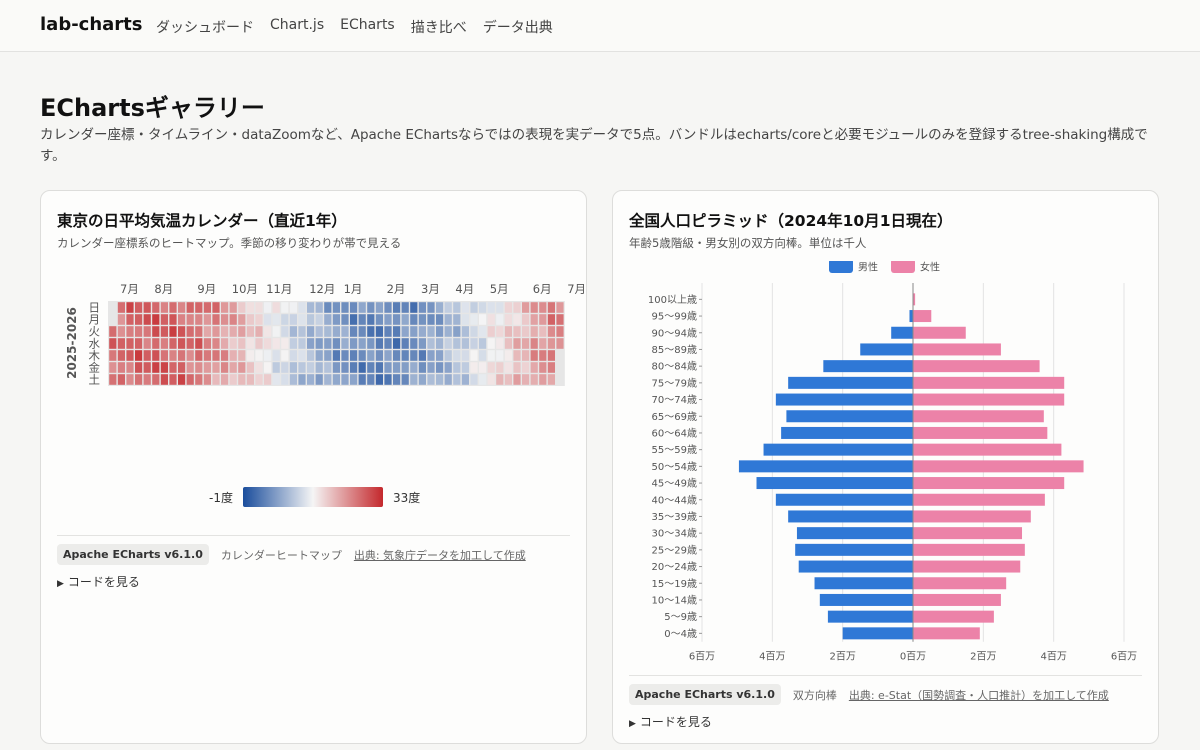 Image resolution: width=1200 pixels, height=750 pixels. I want to click on source-link: 出典: 気象庁データを加工して作成, so click(440, 555).